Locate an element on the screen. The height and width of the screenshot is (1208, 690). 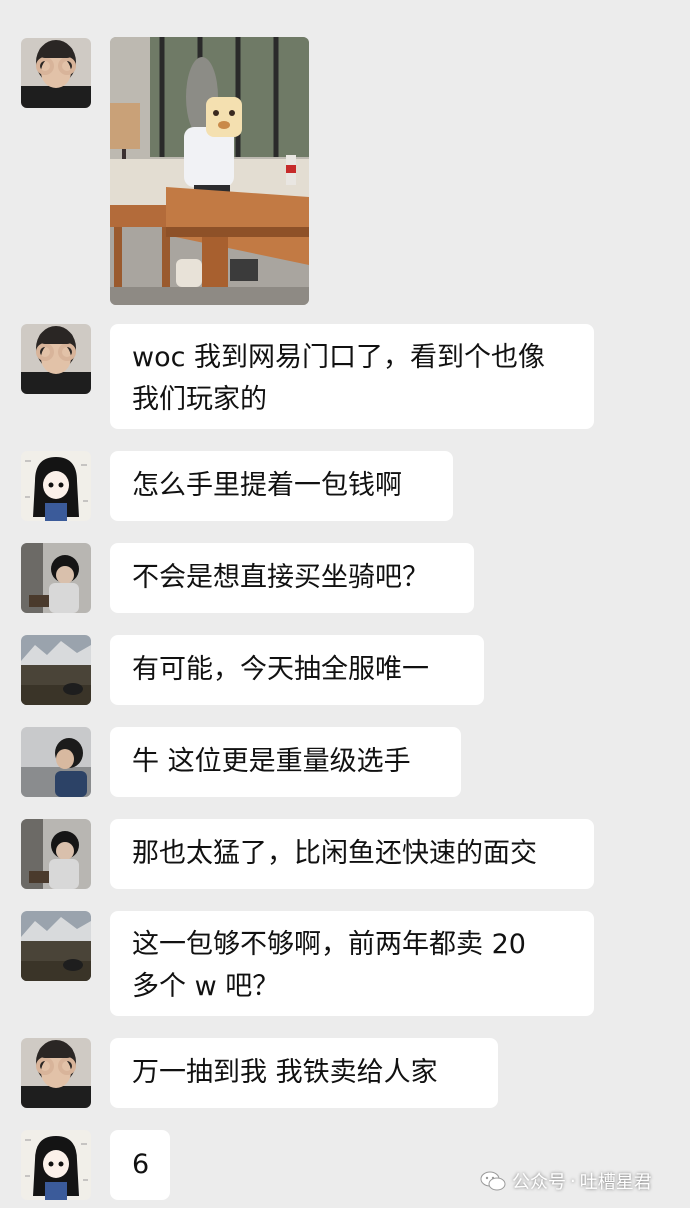
message-text-line: 这一包够不够啊，前两年都卖 20 is located at coordinates (329, 944).